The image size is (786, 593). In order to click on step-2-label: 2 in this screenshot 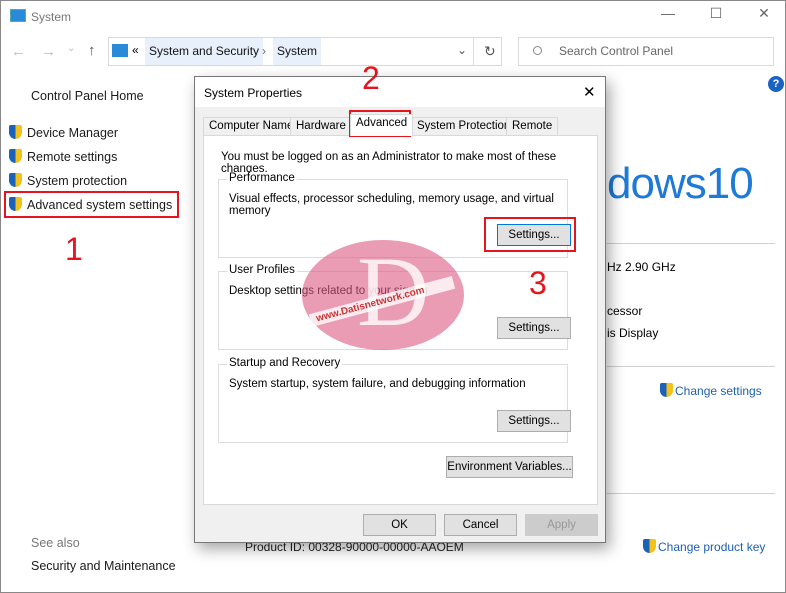, I will do `click(371, 78)`.